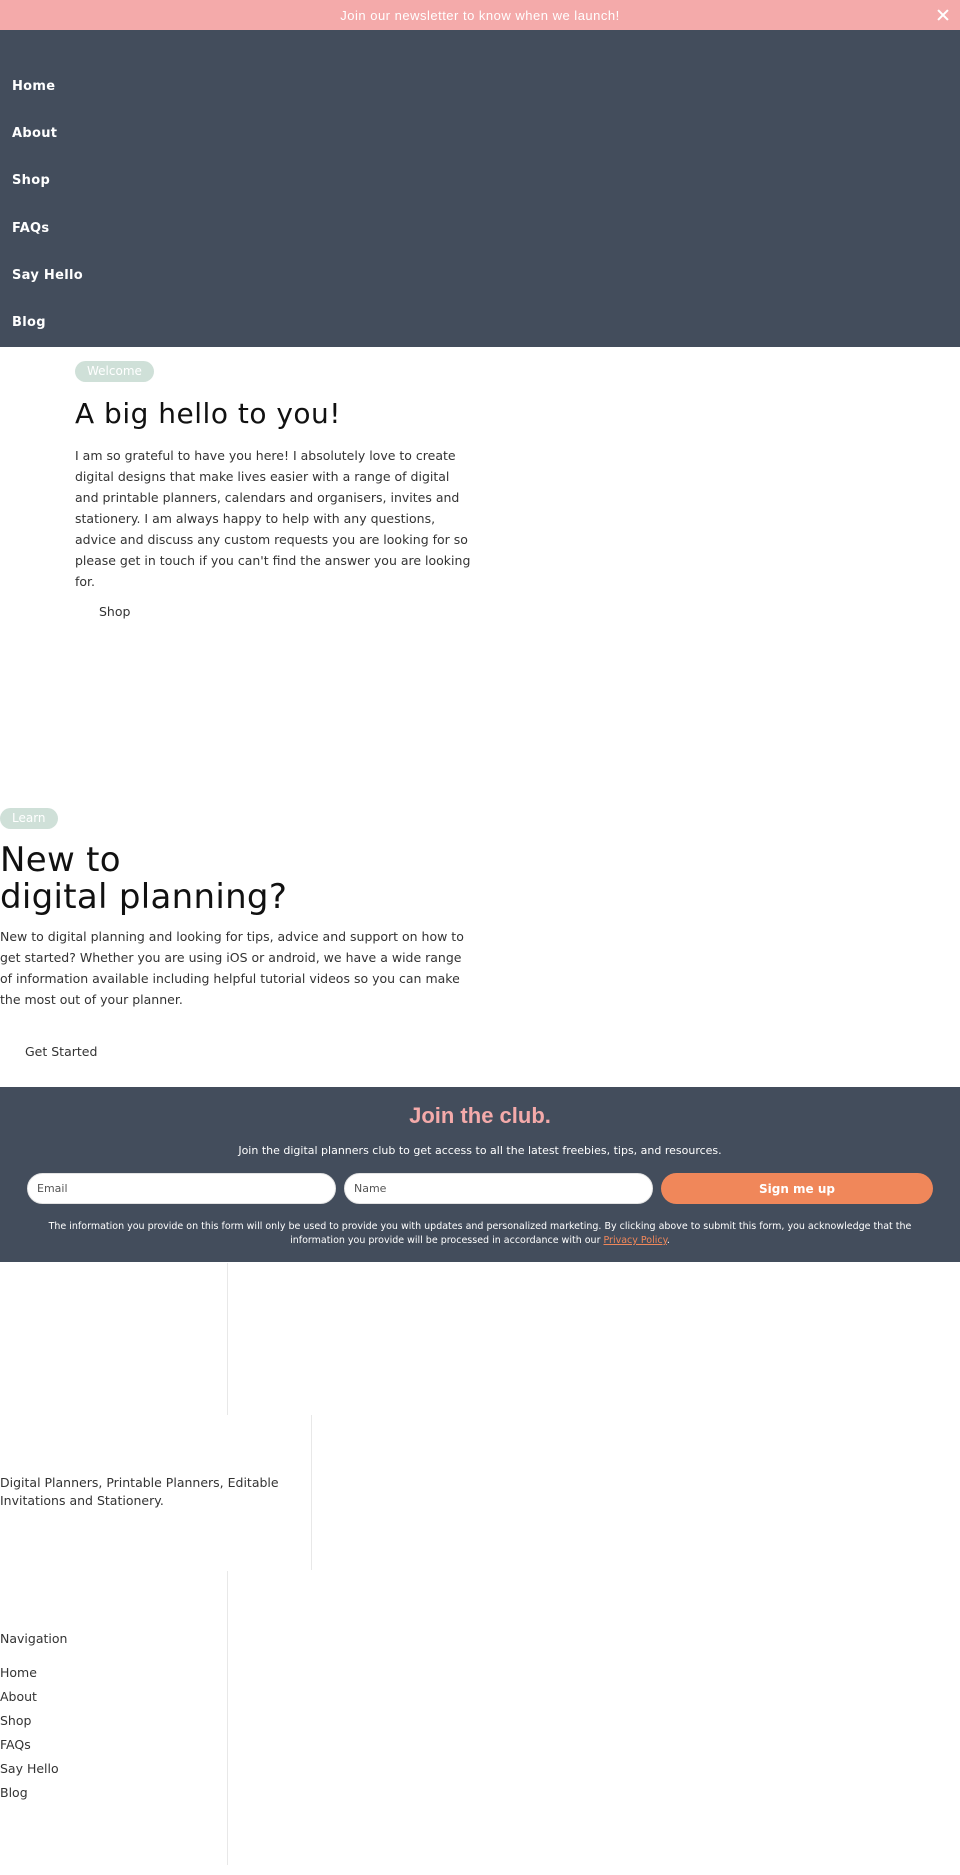 The height and width of the screenshot is (1875, 960). I want to click on learn-title-line2: digital planning?, so click(144, 897).